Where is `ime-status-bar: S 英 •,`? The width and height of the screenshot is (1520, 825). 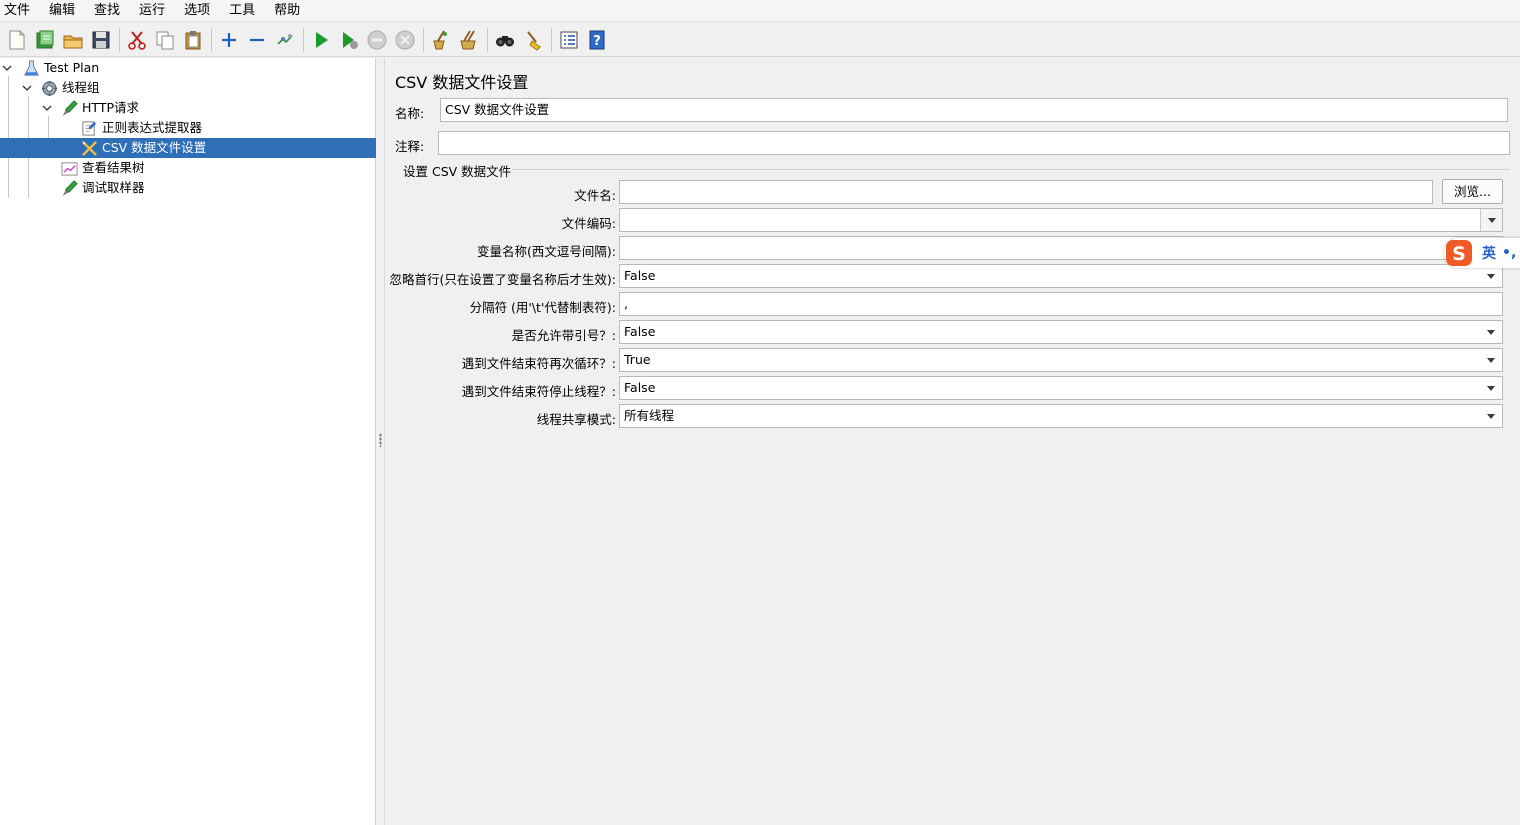
ime-status-bar: S 英 •, is located at coordinates (1482, 253).